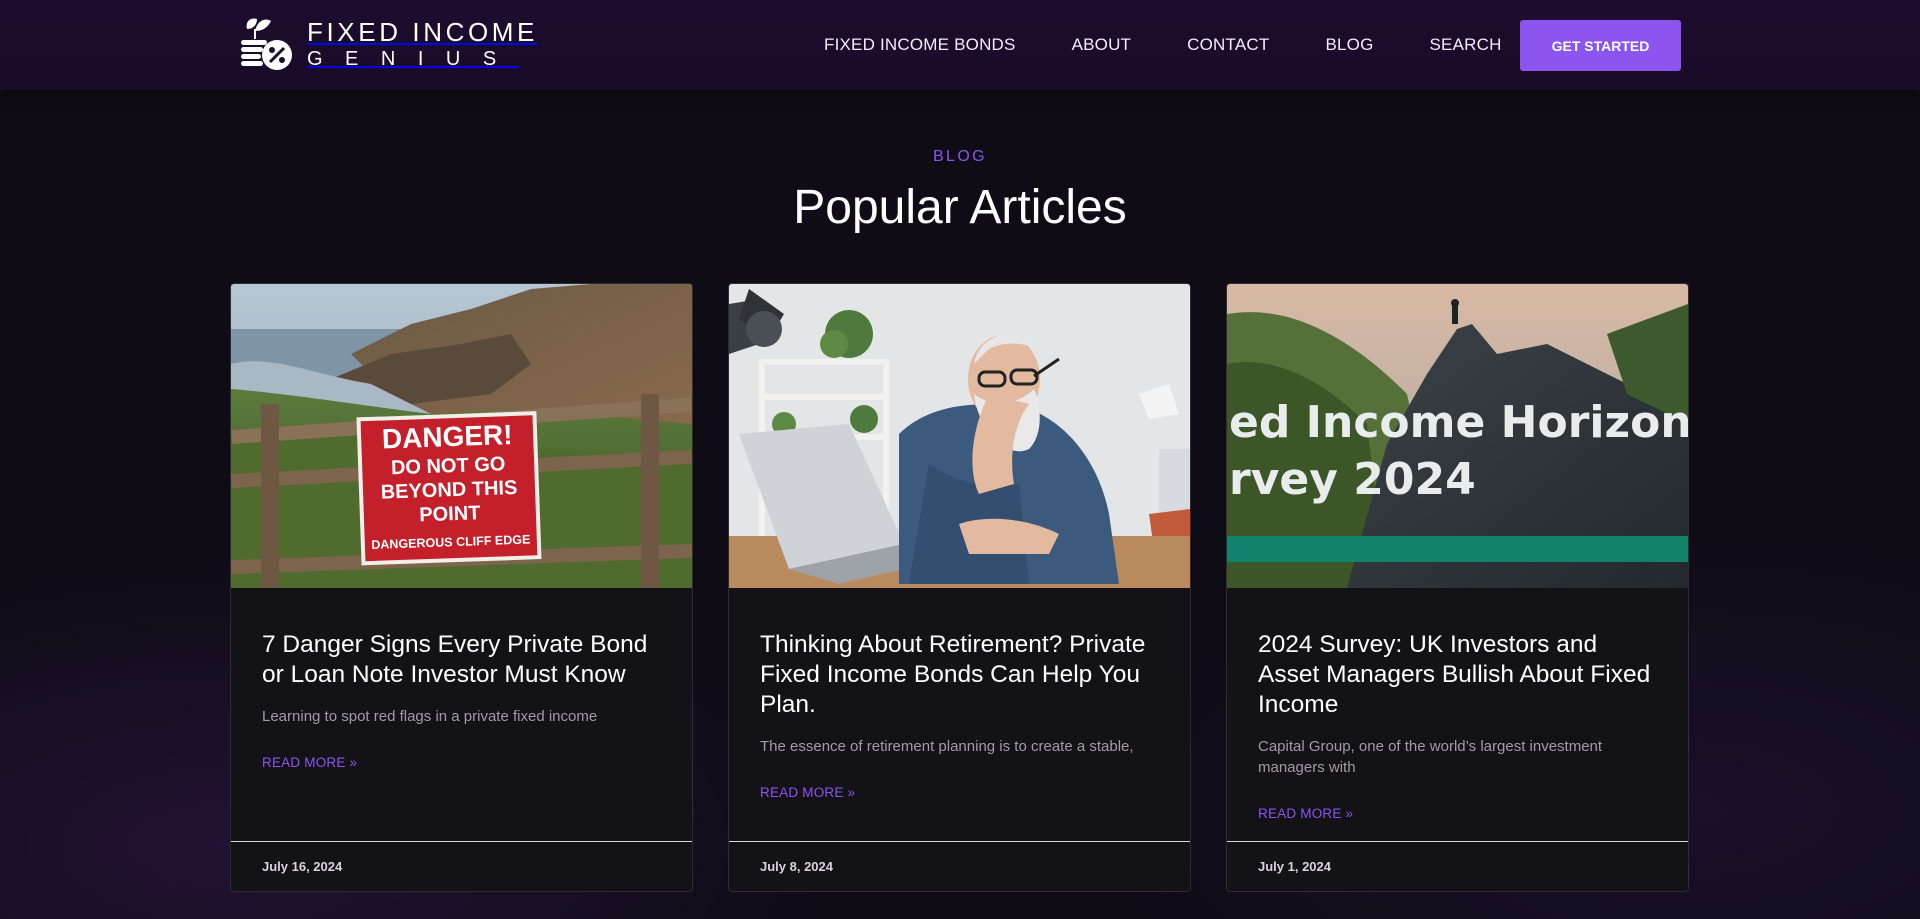 Image resolution: width=1920 pixels, height=919 pixels. I want to click on coins-percent-icon, so click(266, 44).